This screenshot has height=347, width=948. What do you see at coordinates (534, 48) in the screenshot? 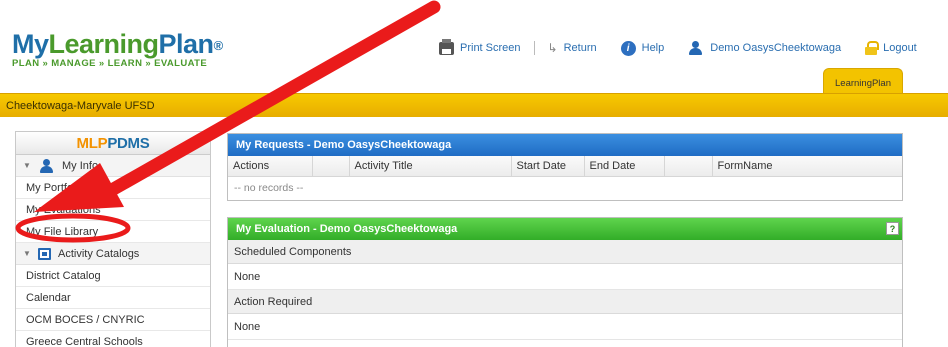
I see `nav-divider` at bounding box center [534, 48].